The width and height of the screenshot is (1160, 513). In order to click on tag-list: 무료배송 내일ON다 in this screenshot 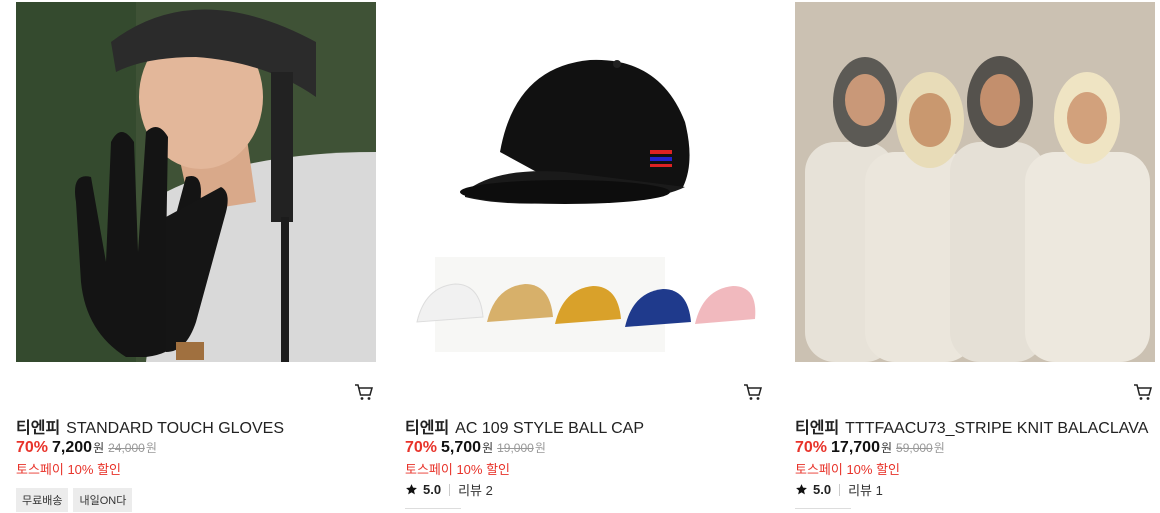, I will do `click(74, 500)`.